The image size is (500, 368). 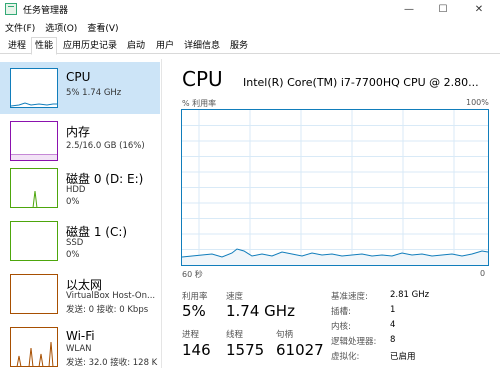 What do you see at coordinates (393, 325) in the screenshot?
I see `cores-value: 4` at bounding box center [393, 325].